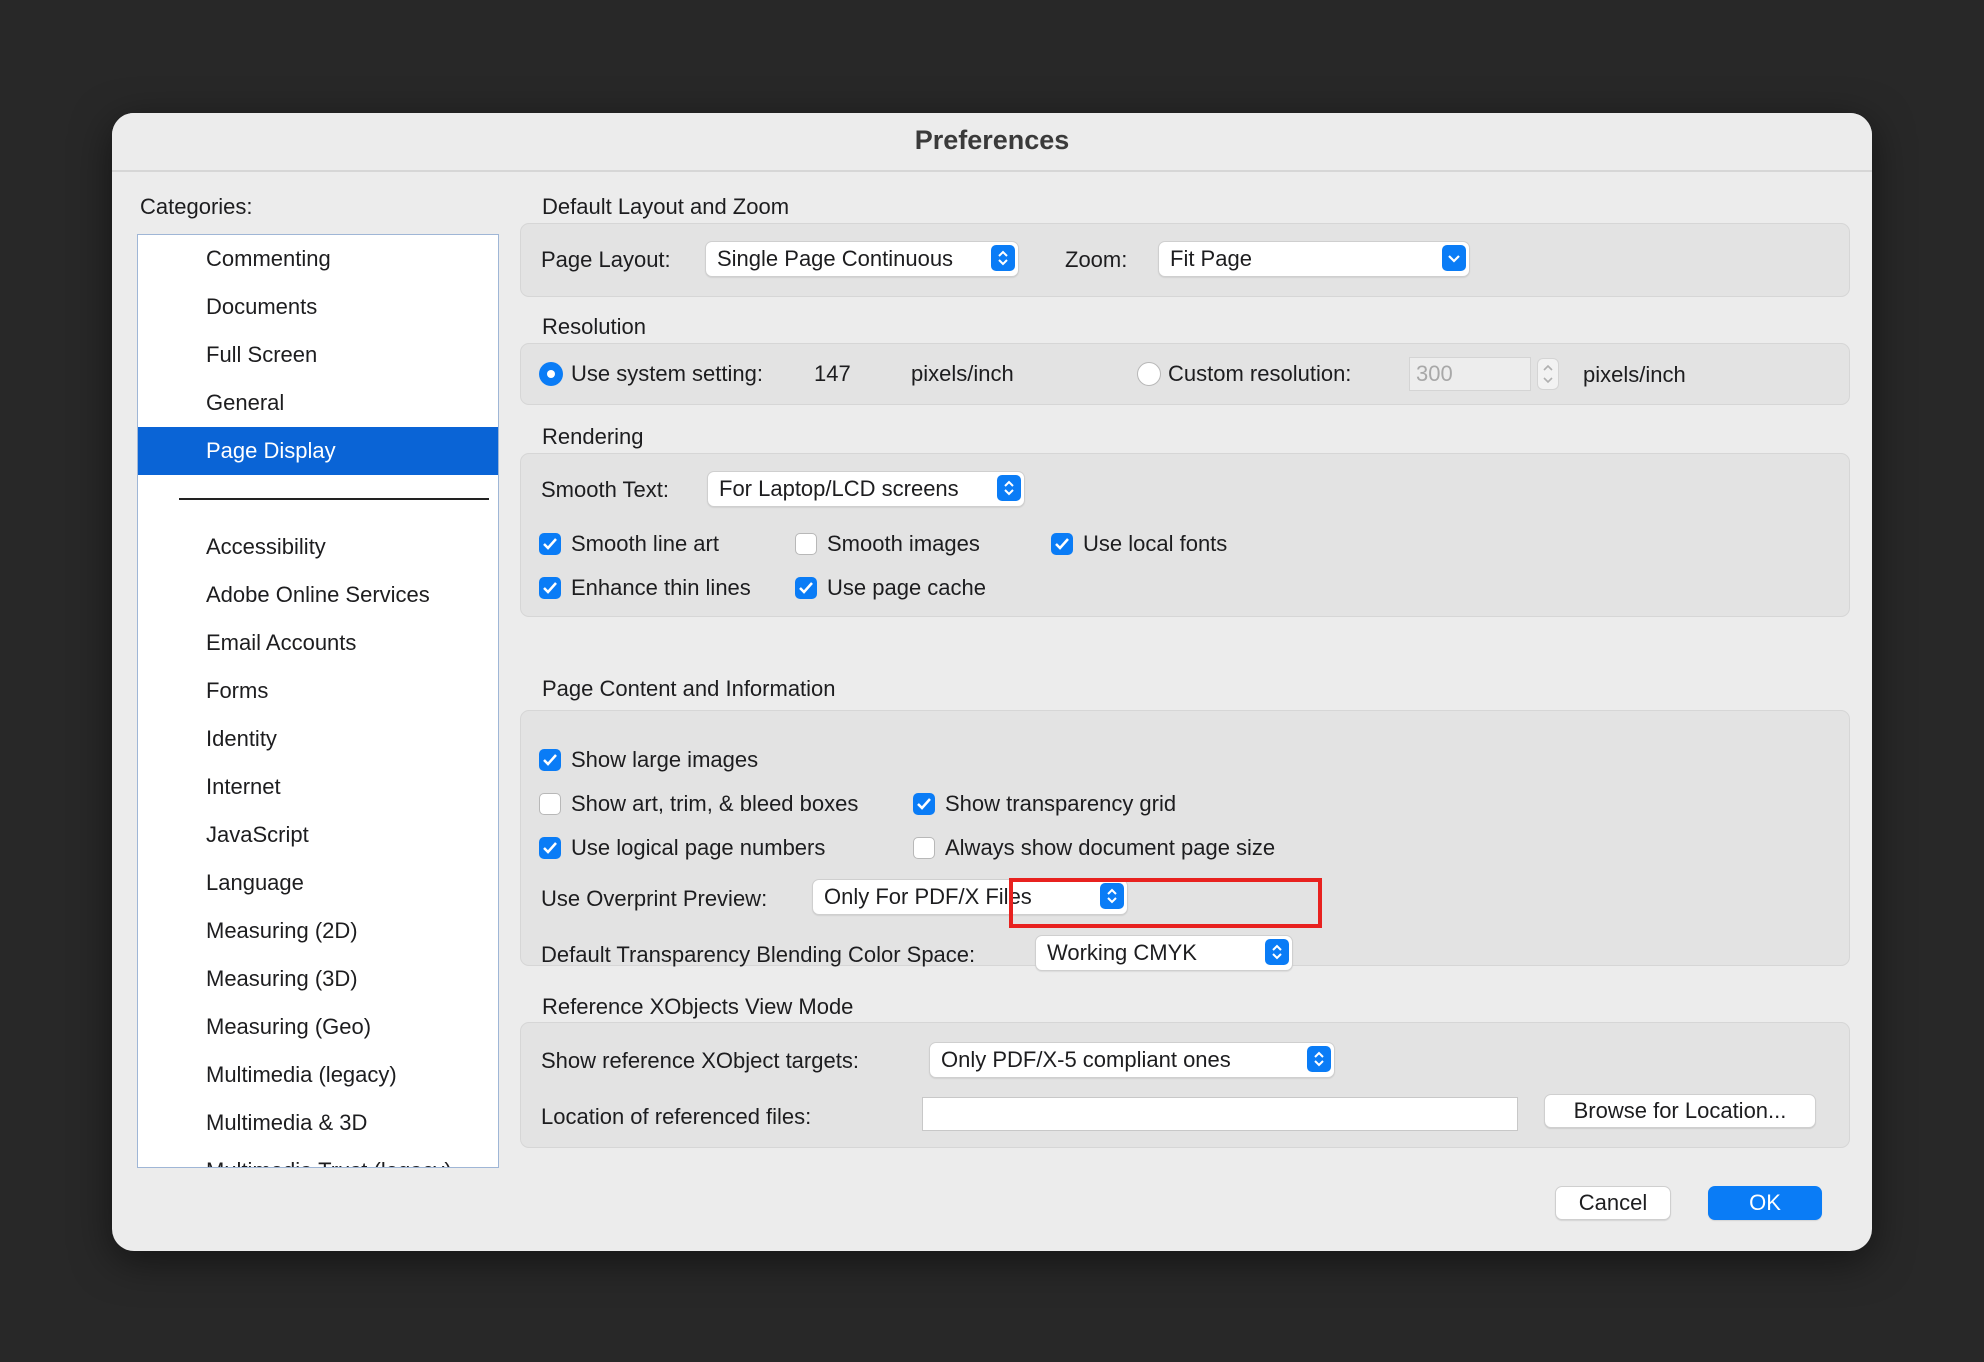 The height and width of the screenshot is (1362, 1984). I want to click on category-separator, so click(334, 499).